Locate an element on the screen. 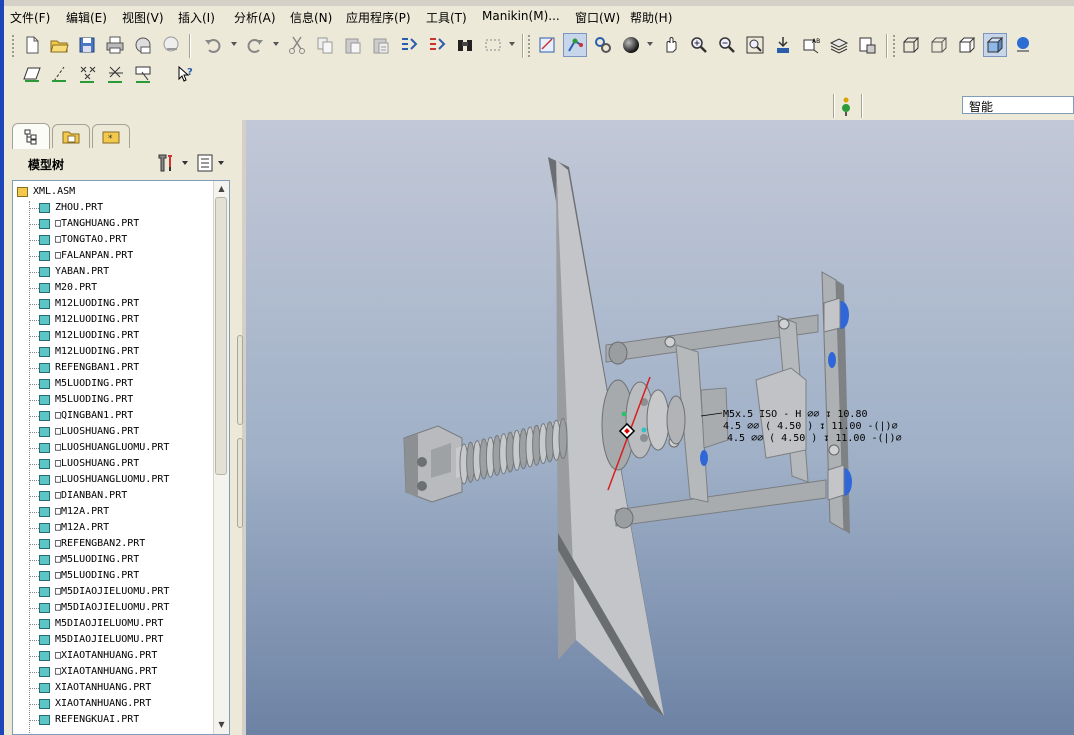  tree-item-label: □M5DIAOJIELUOMU.PRT is located at coordinates (112, 591).